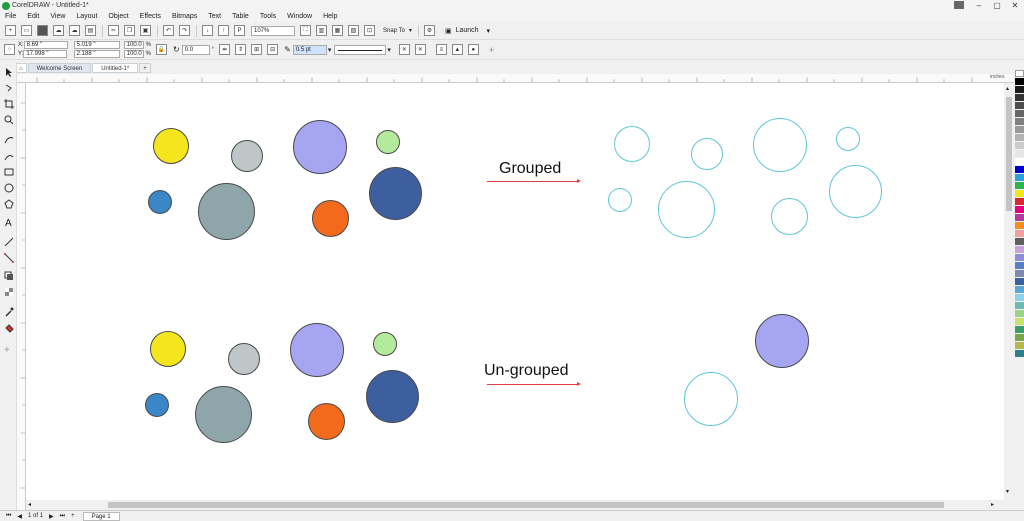  Describe the element at coordinates (420, 49) in the screenshot. I see `end-arrowhead-icon: ✕` at that location.